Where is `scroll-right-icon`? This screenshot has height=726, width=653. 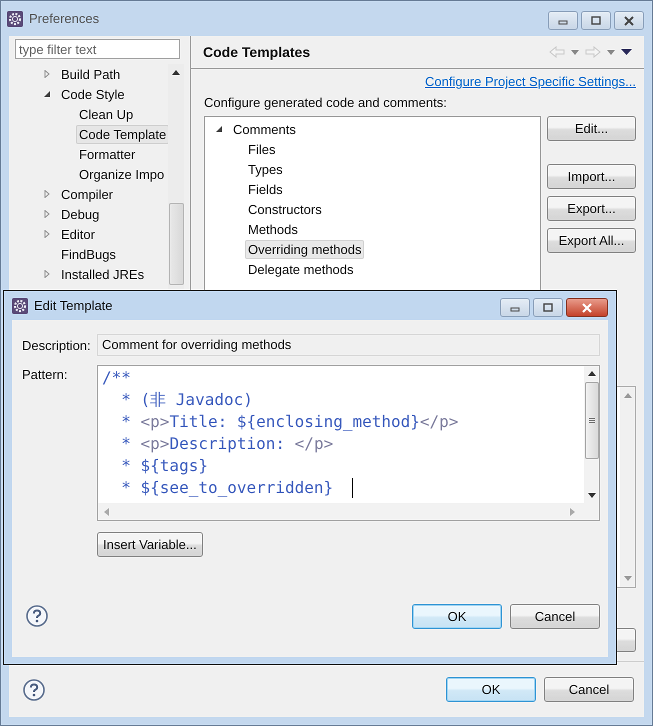
scroll-right-icon is located at coordinates (572, 512).